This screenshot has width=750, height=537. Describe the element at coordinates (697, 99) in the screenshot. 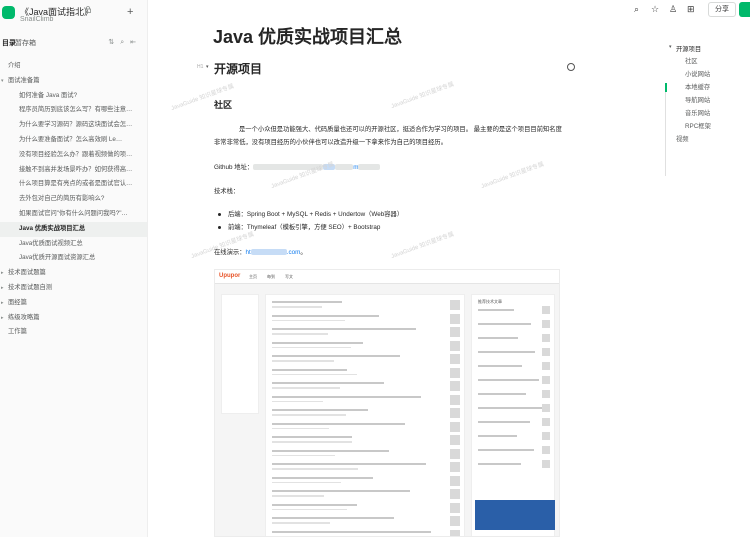

I see `toc-item: 导航网站` at that location.